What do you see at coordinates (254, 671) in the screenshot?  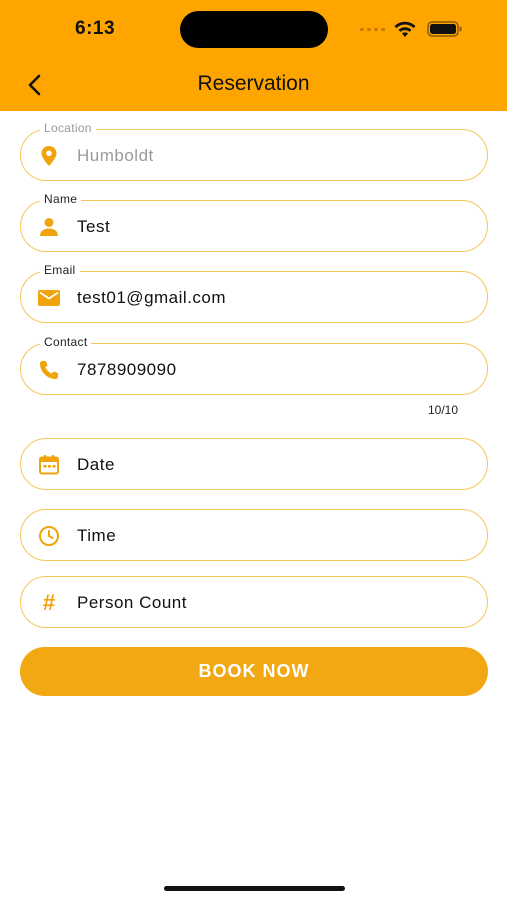 I see `book-now-button: BOOK NOW` at bounding box center [254, 671].